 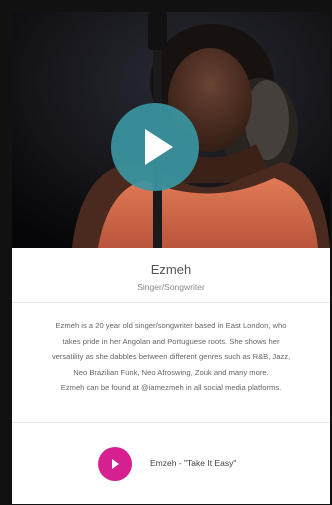 I want to click on track-item: Emzeh - "Take It Easy", so click(x=198, y=464).